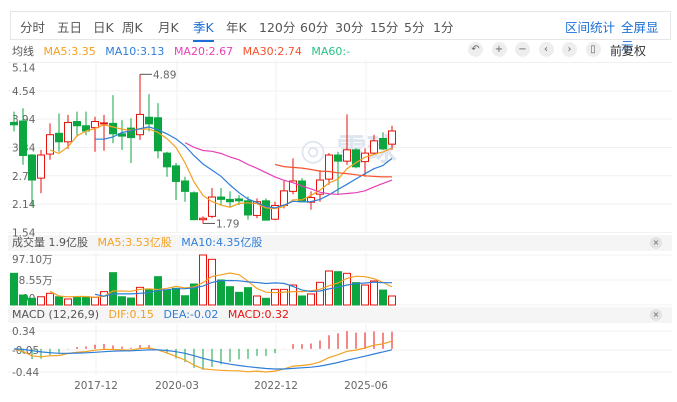 This screenshot has width=677, height=402. I want to click on date-axis-label: 2022-12, so click(276, 386).